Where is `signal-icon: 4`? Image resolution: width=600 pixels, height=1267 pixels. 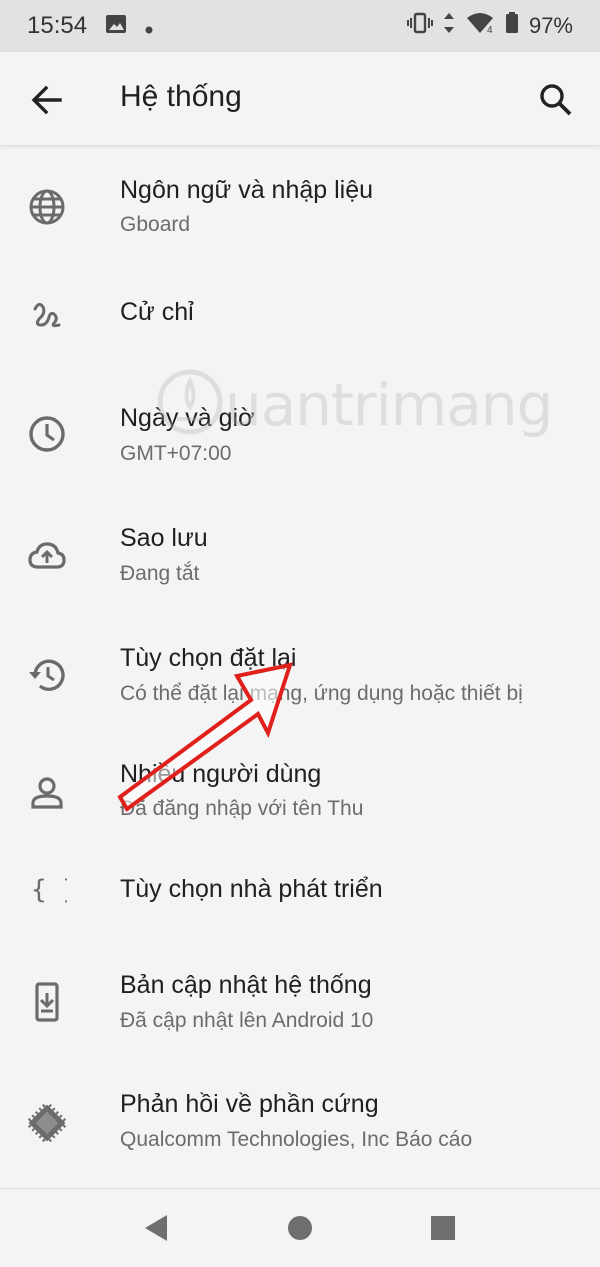 signal-icon: 4 is located at coordinates (480, 26).